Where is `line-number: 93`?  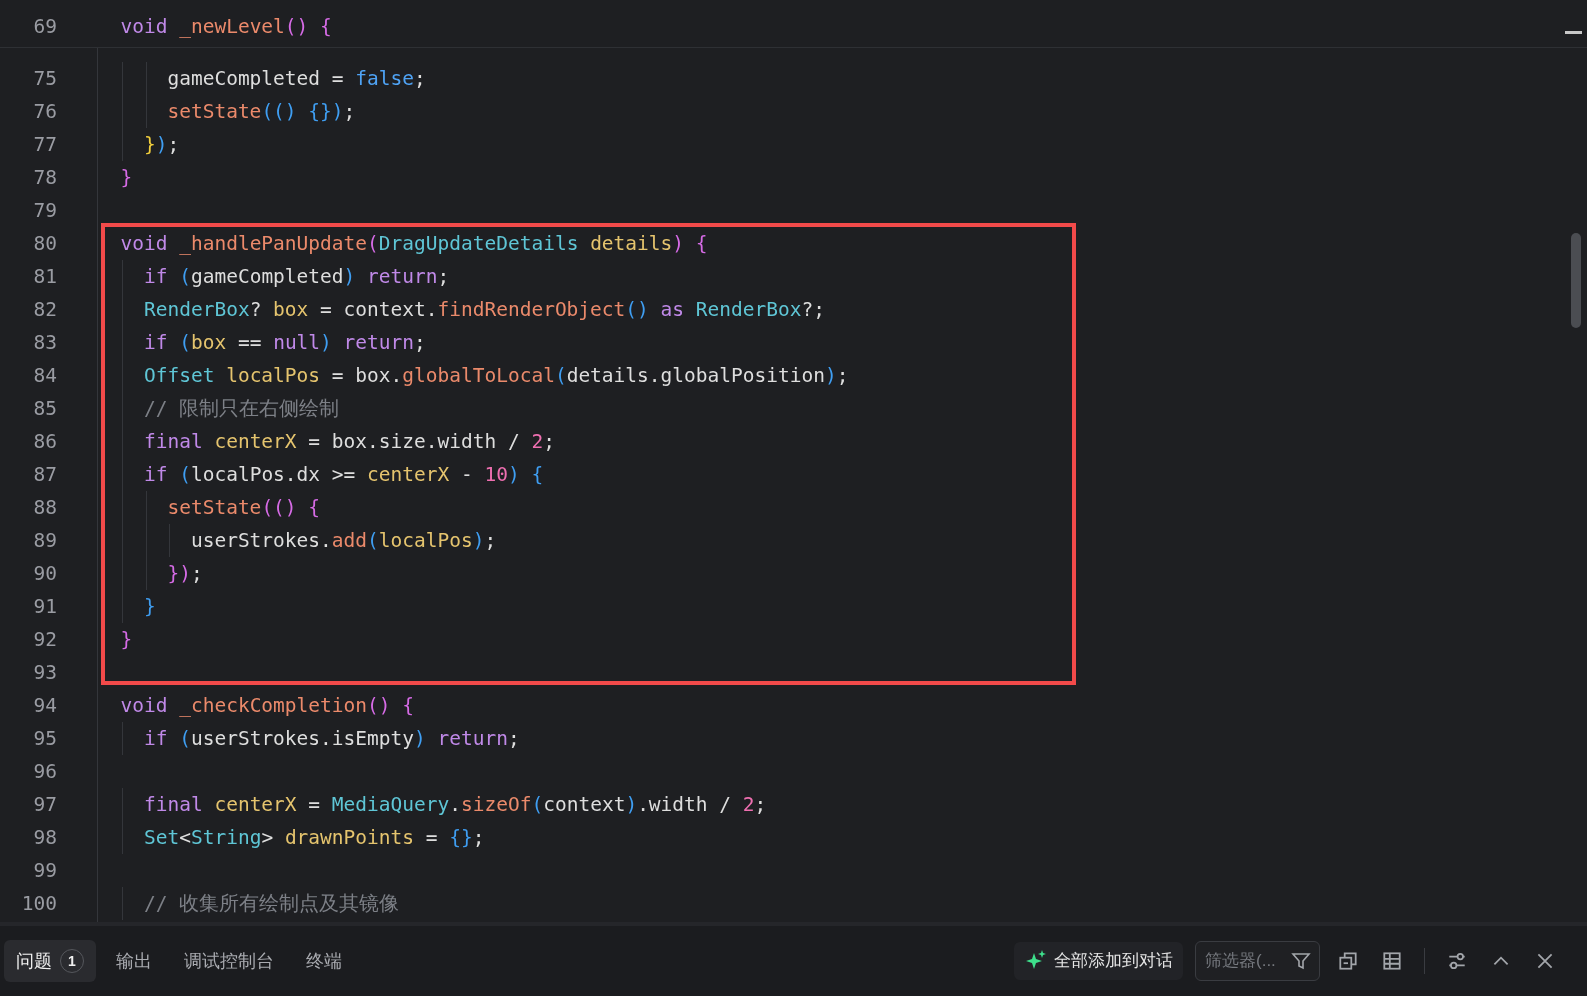 line-number: 93 is located at coordinates (45, 672).